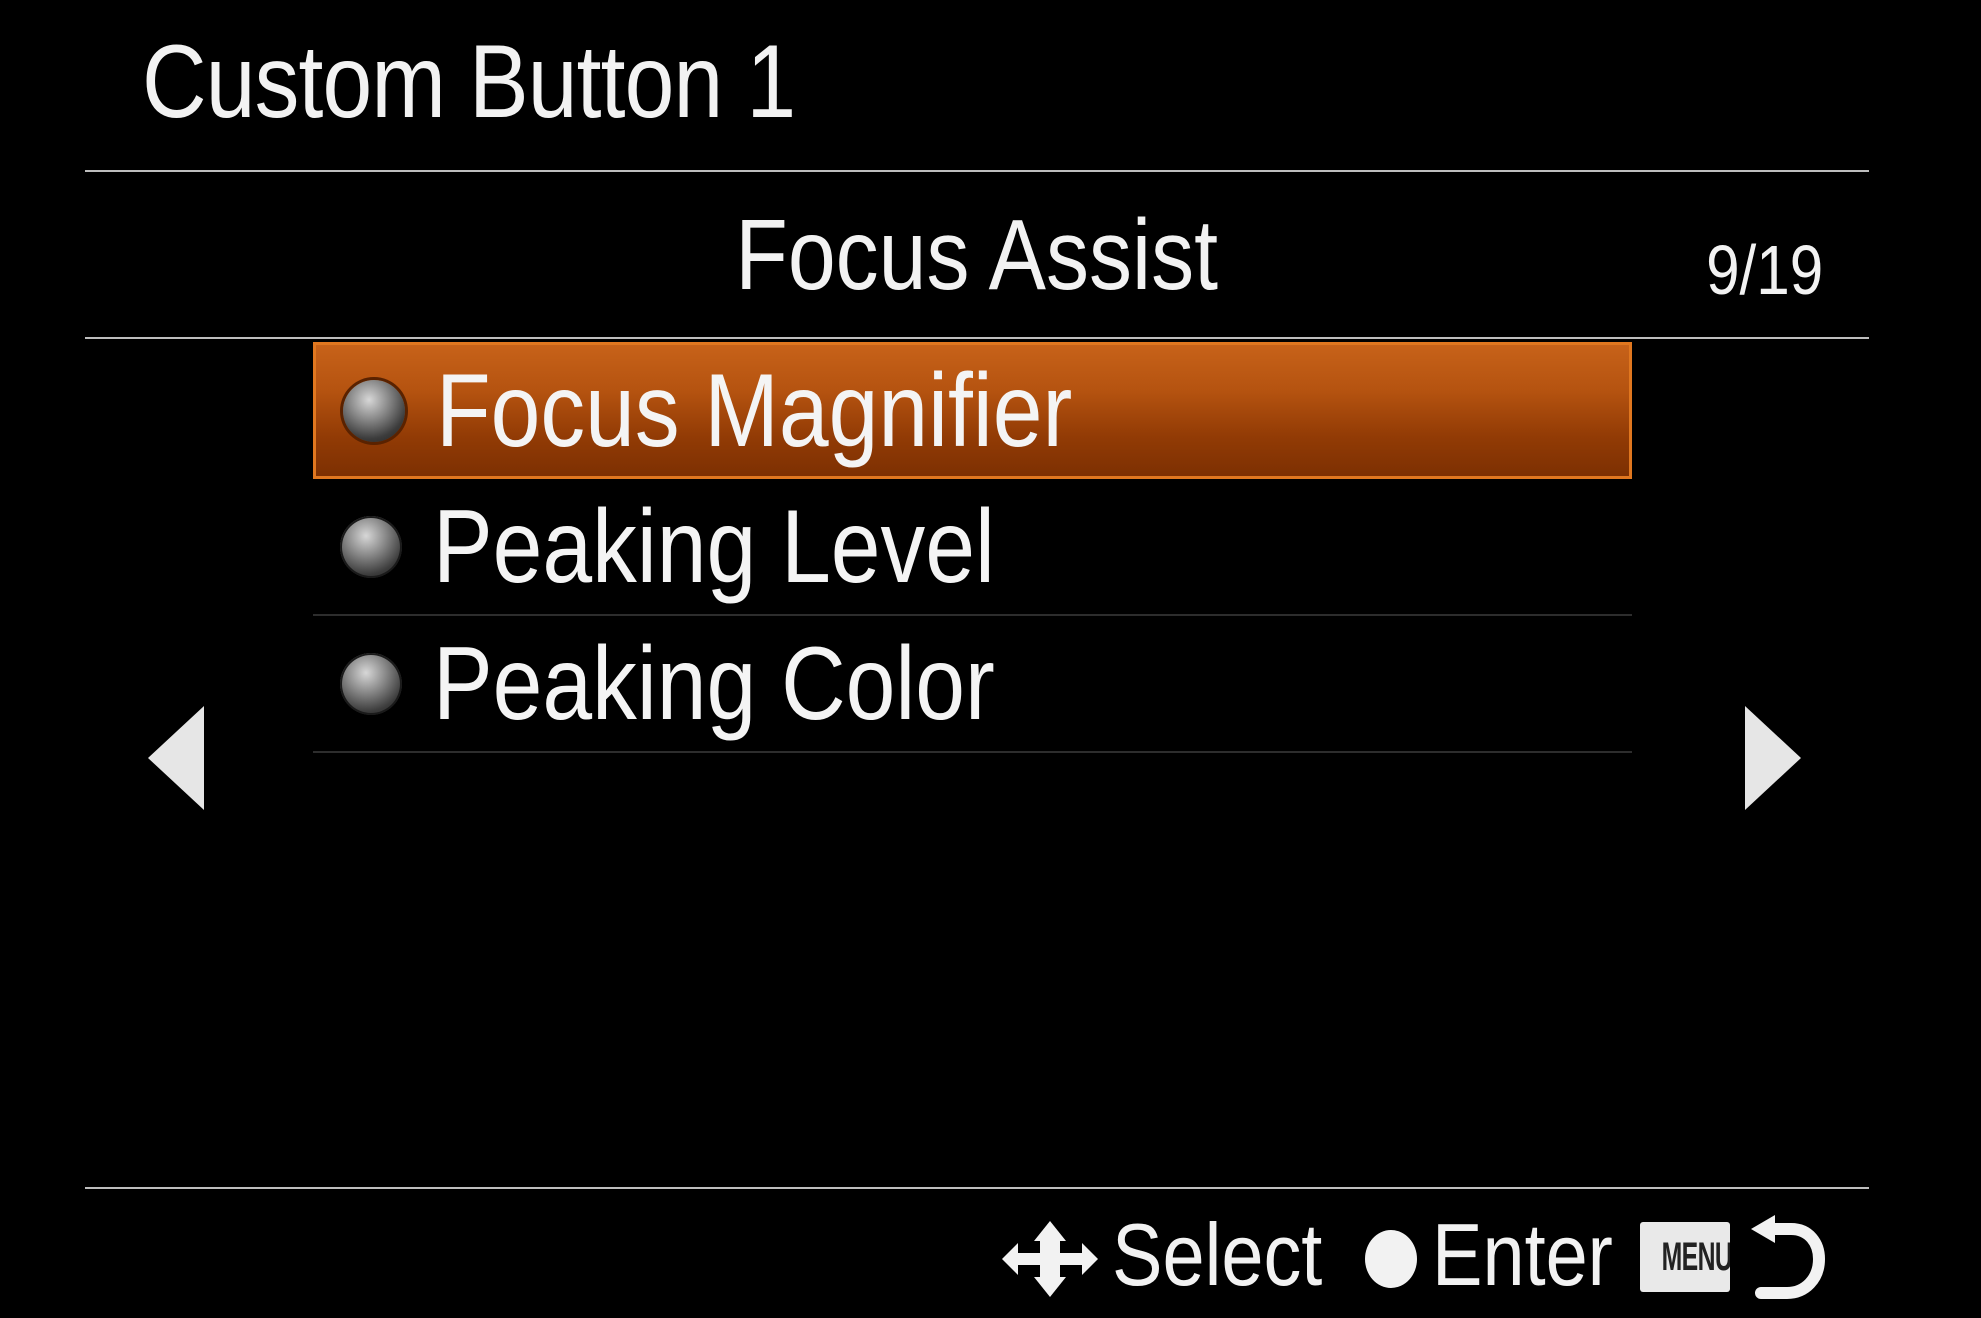 This screenshot has height=1318, width=1981. What do you see at coordinates (977, 171) in the screenshot?
I see `divider-top` at bounding box center [977, 171].